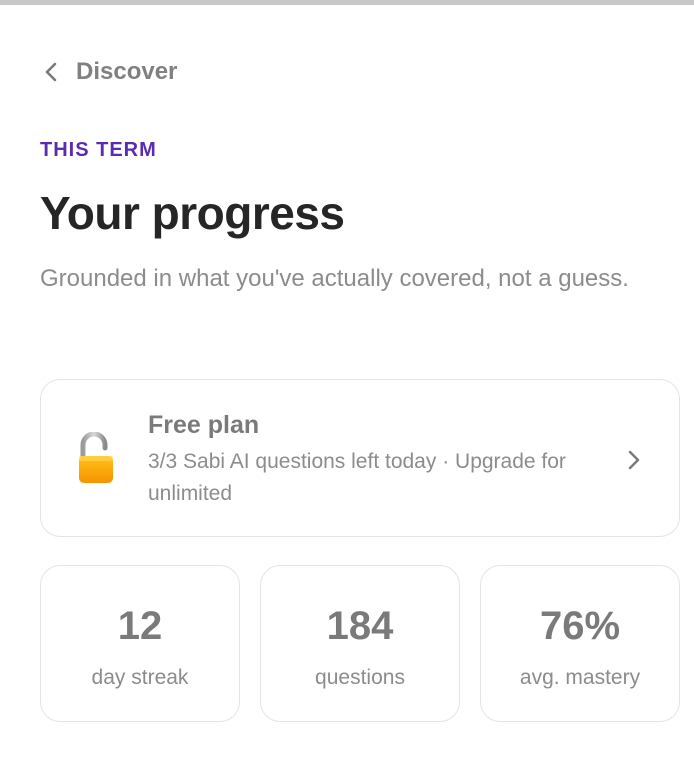 The height and width of the screenshot is (761, 694). I want to click on stat-card-questions: 184 questions, so click(360, 643).